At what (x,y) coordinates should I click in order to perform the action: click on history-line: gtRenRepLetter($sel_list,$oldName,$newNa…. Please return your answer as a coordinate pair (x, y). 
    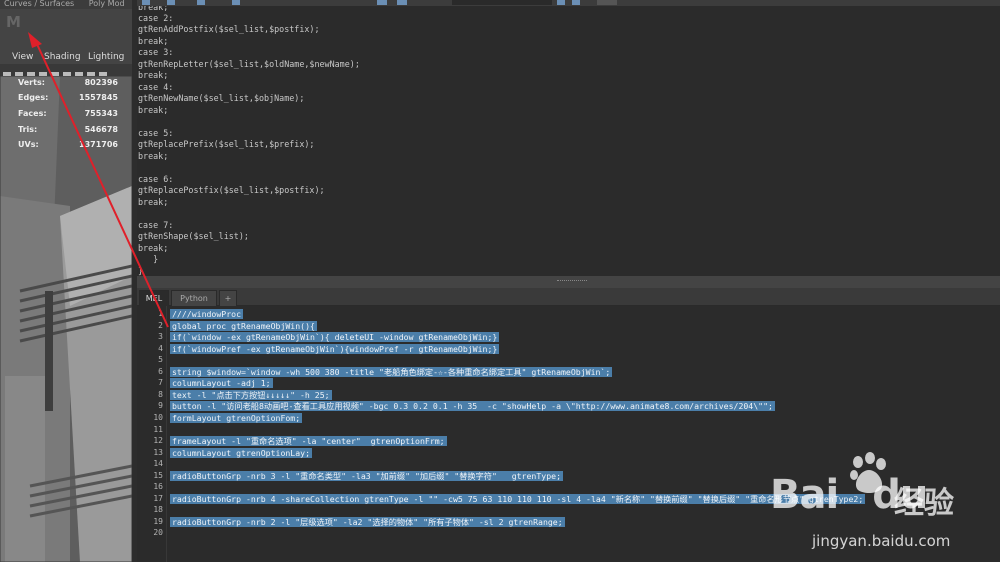
    Looking at the image, I should click on (249, 64).